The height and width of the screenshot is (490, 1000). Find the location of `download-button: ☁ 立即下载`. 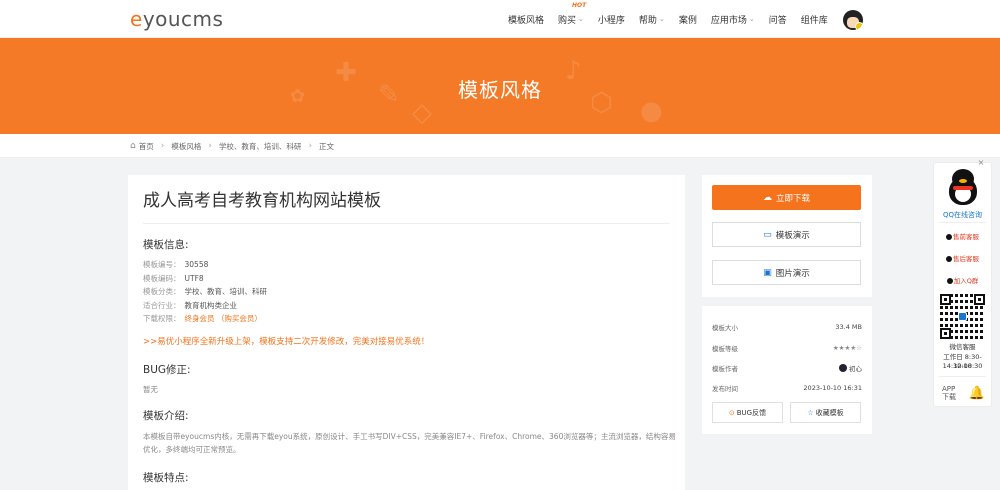

download-button: ☁ 立即下载 is located at coordinates (786, 197).